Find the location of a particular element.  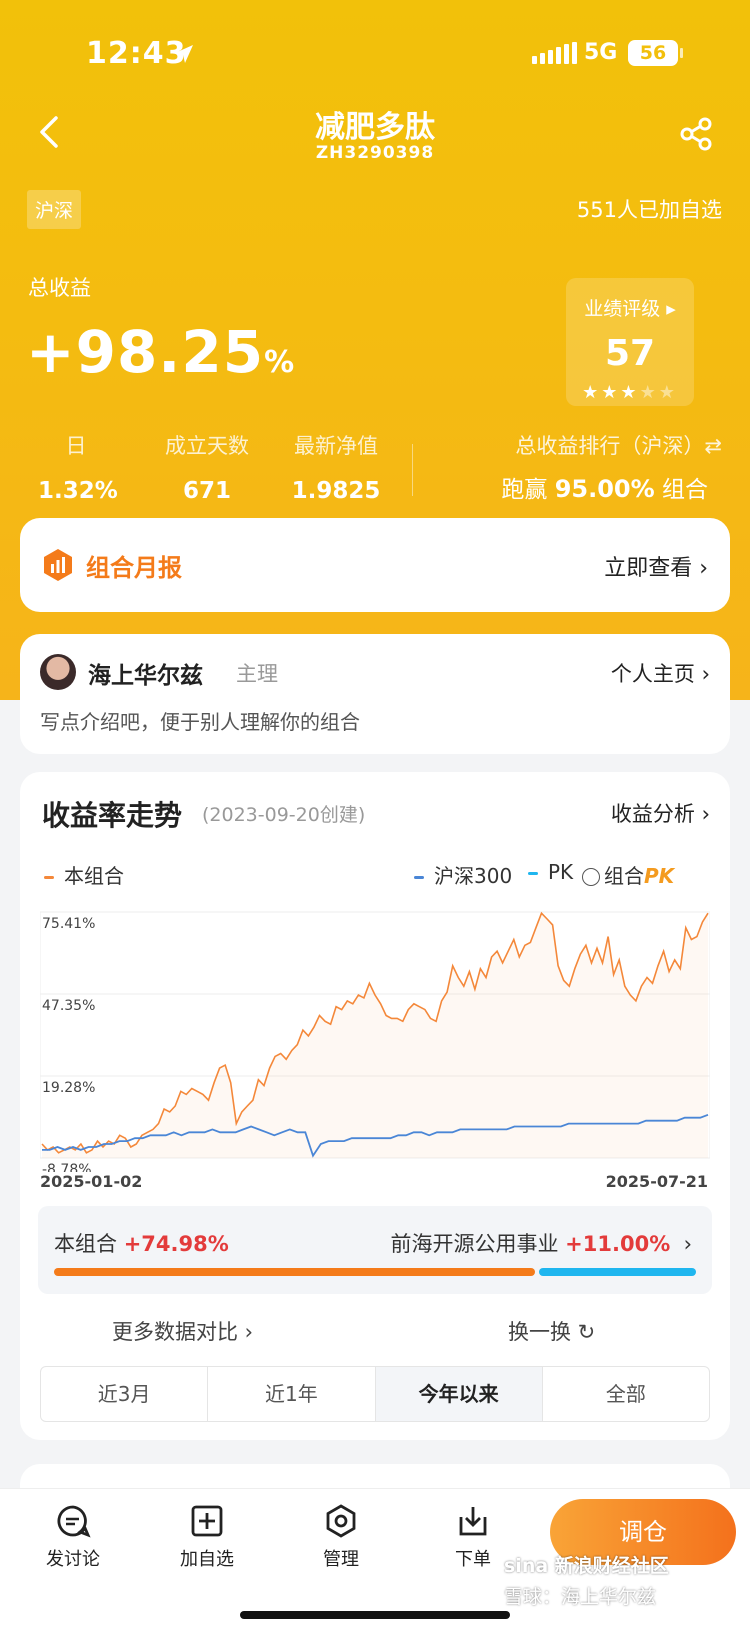

bottom-bar: 发讨论 加自选 管理 下单 调仓 sina 新浪财经社区 雪球：海上华尔兹 is located at coordinates (375, 1559).